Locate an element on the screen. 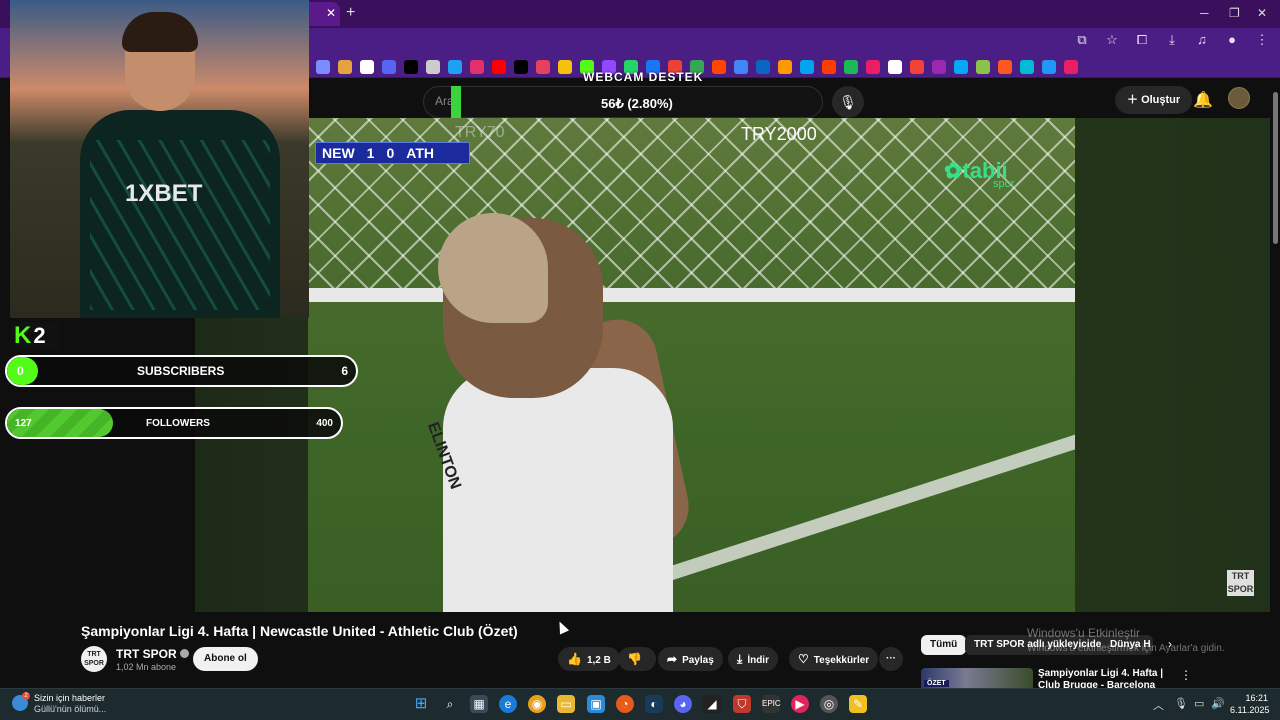  followers-target: 400 is located at coordinates (324, 423).